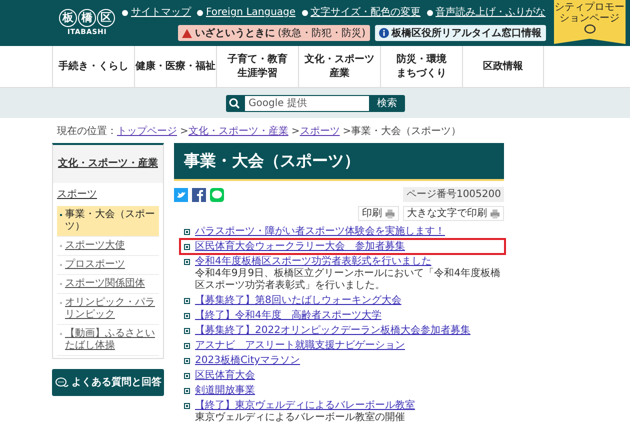  What do you see at coordinates (300, 246) in the screenshot?
I see `article-link: 区民体育大会ウォークラリー大会 参加者募集` at bounding box center [300, 246].